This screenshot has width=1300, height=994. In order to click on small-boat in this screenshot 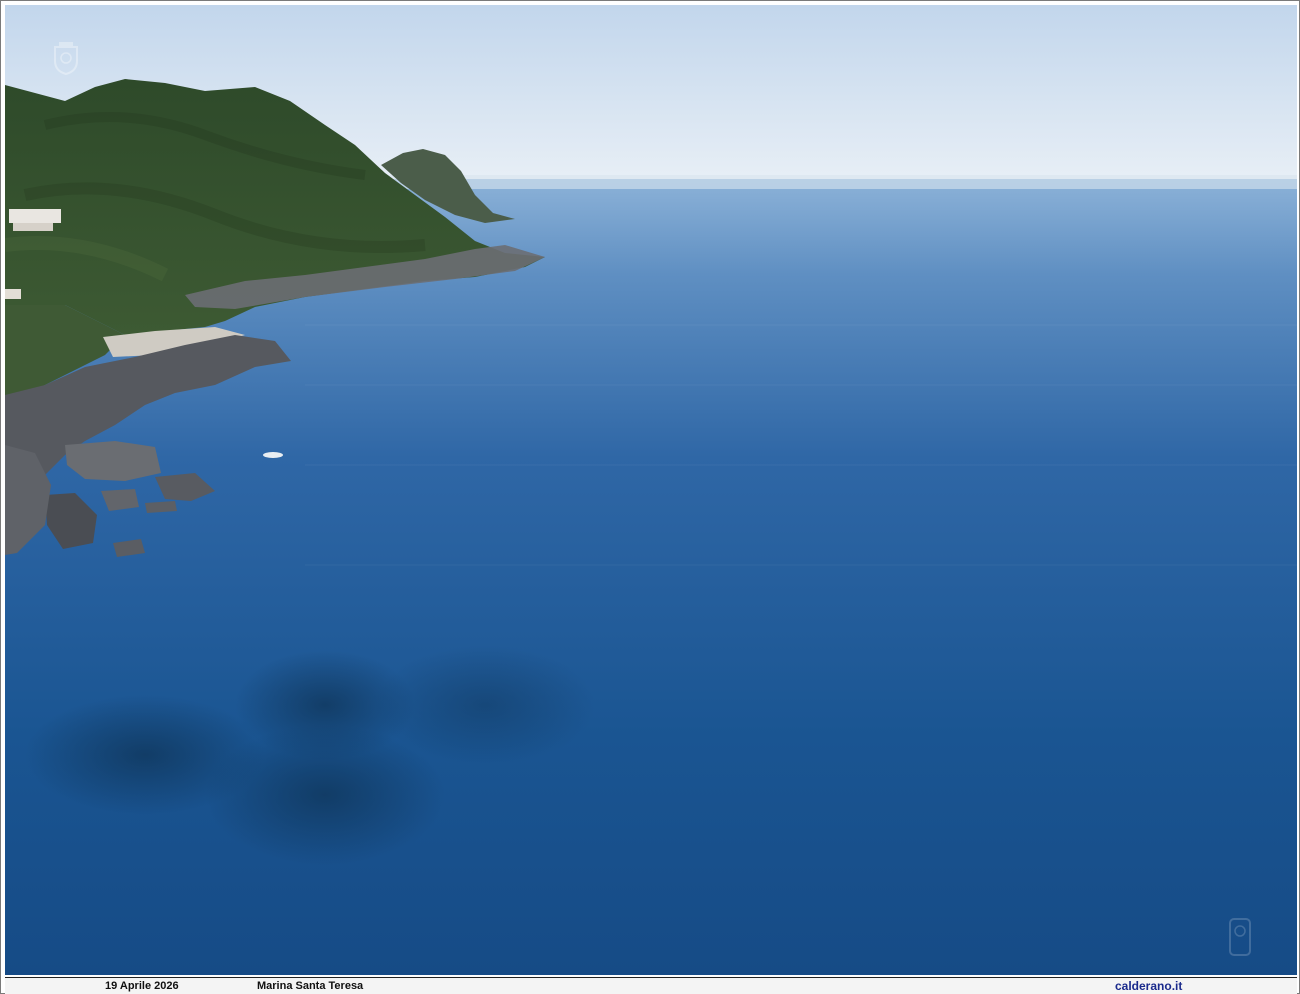, I will do `click(273, 455)`.